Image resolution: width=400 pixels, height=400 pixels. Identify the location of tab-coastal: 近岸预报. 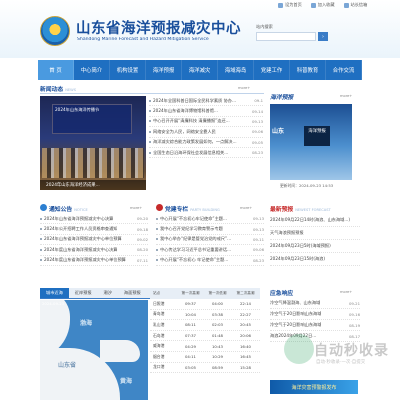
(83, 293).